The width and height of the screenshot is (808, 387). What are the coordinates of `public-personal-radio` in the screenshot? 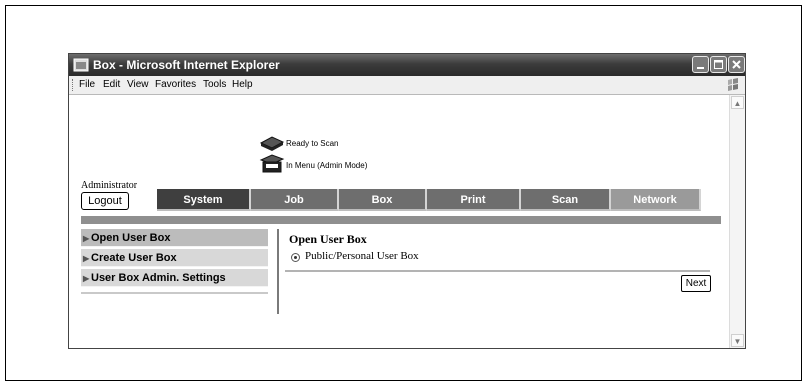 It's located at (295, 257).